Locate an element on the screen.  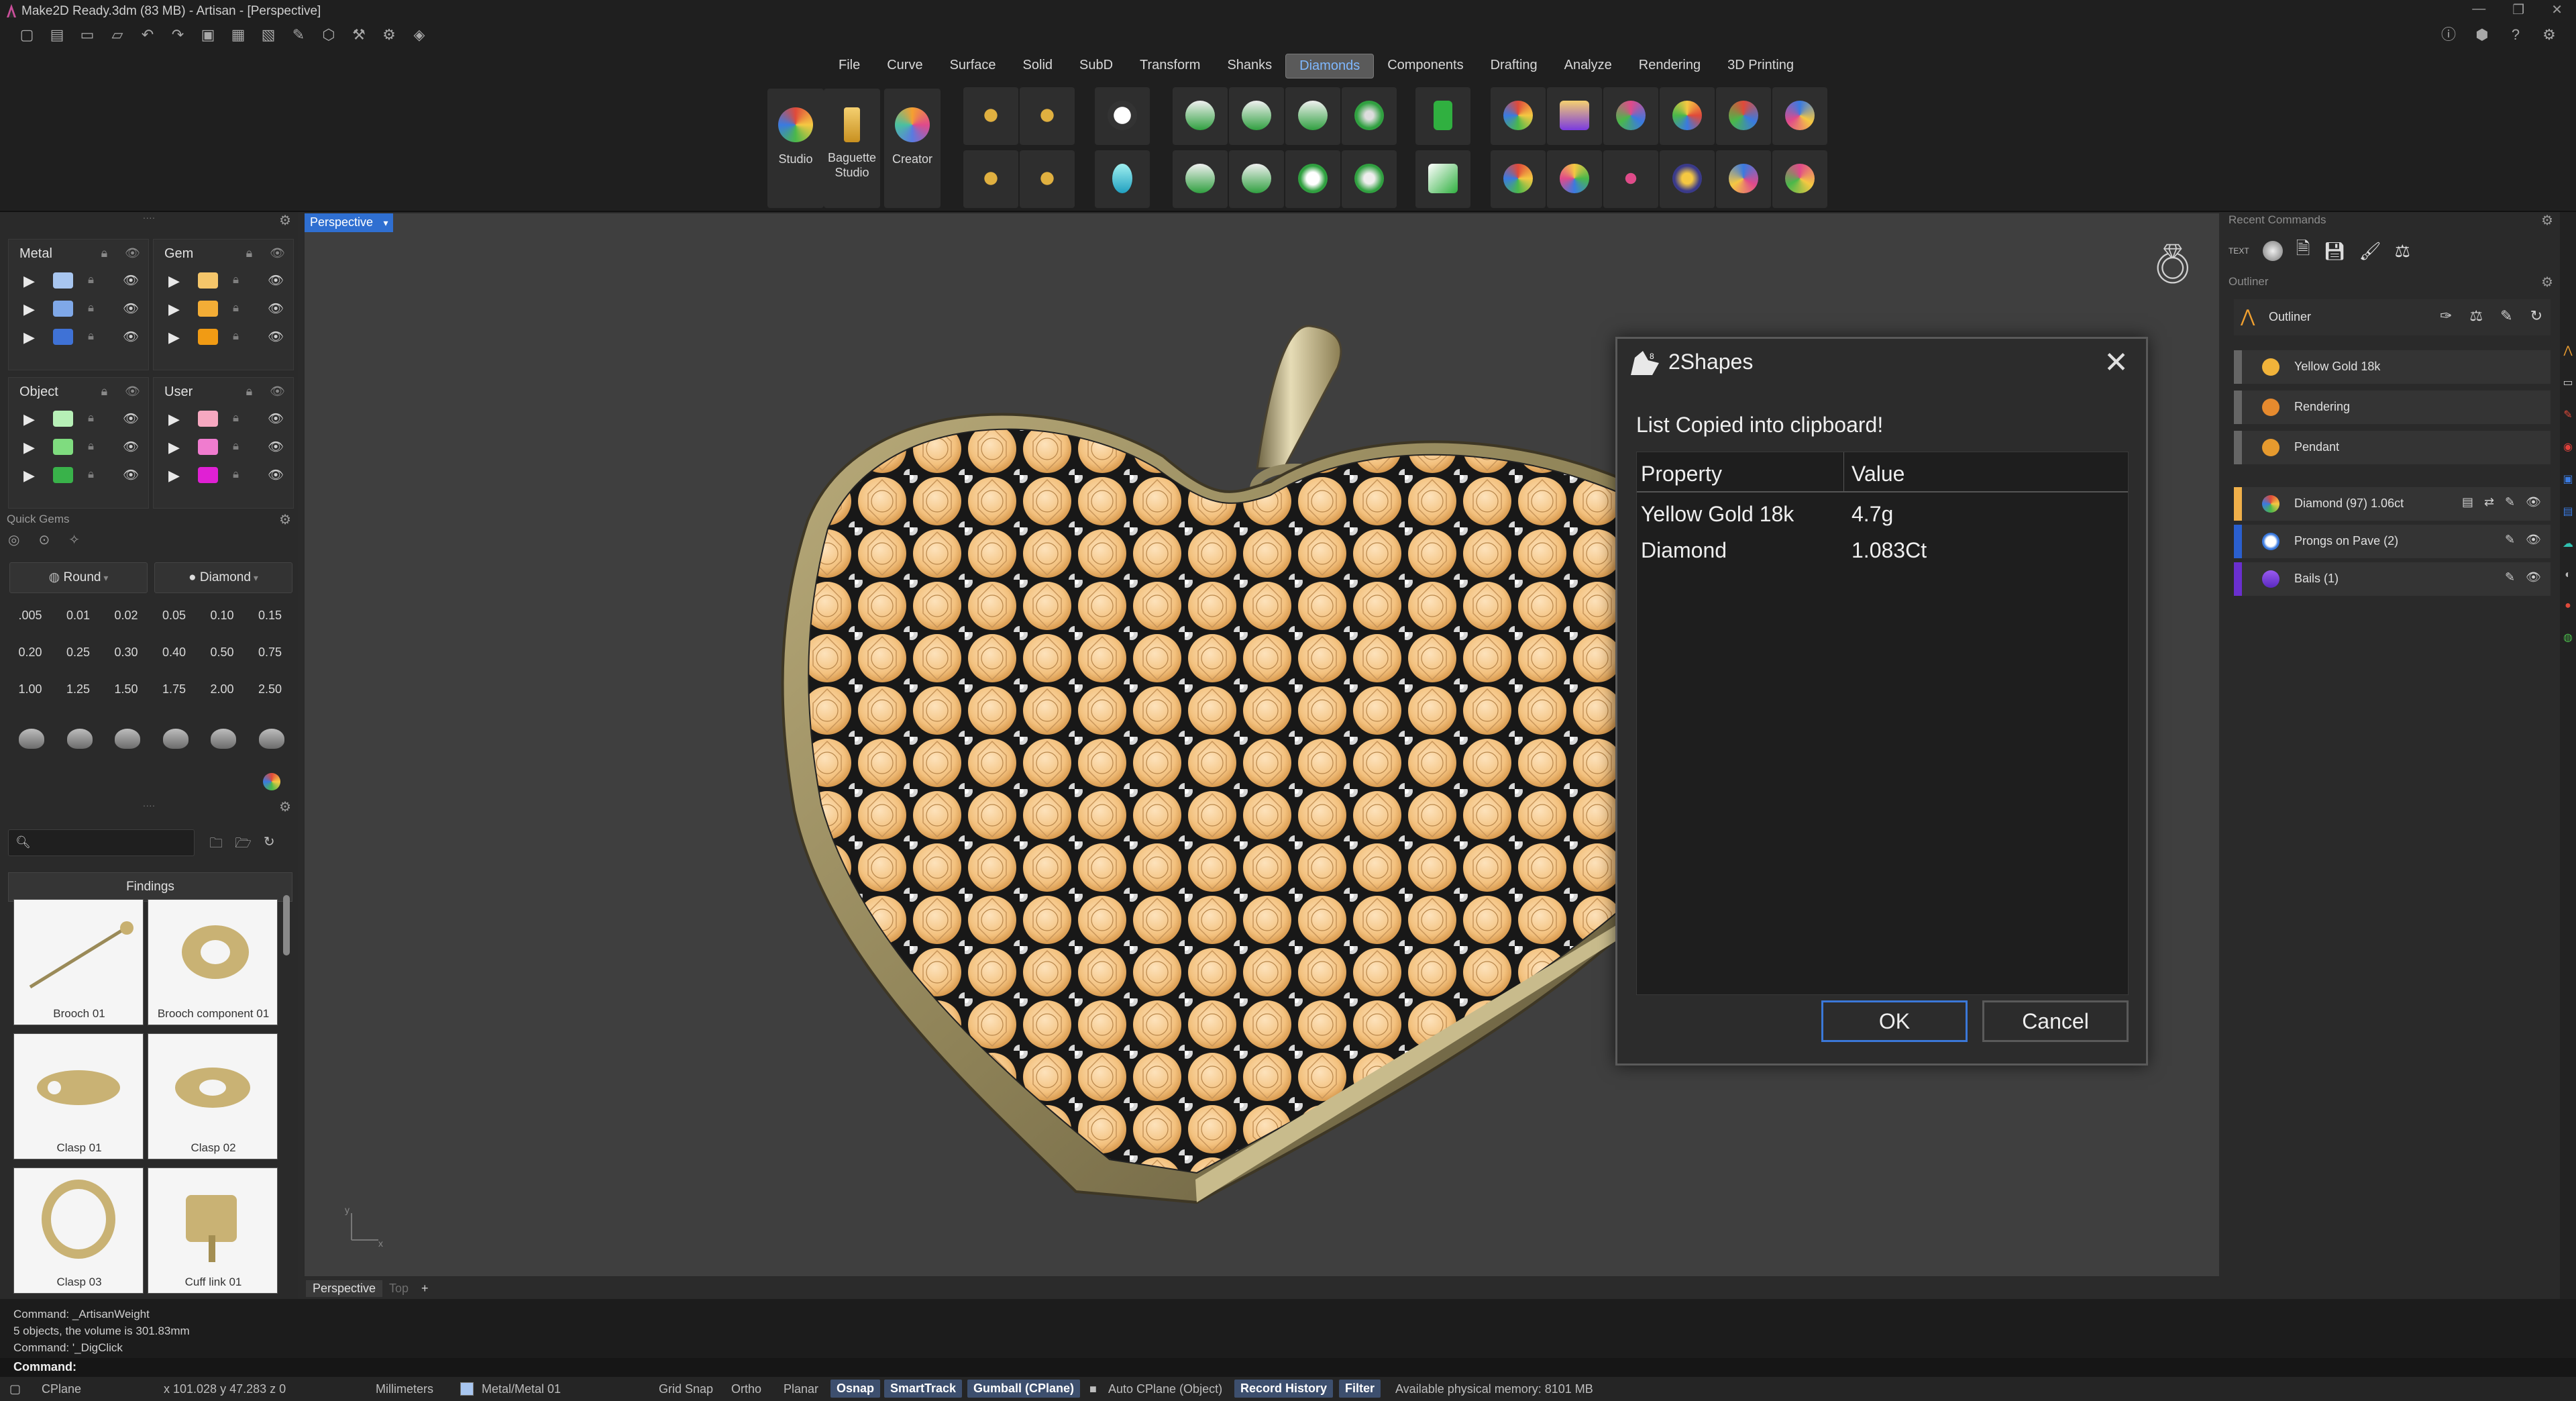
menu-tab-analyze: Analyze is located at coordinates (1588, 66).